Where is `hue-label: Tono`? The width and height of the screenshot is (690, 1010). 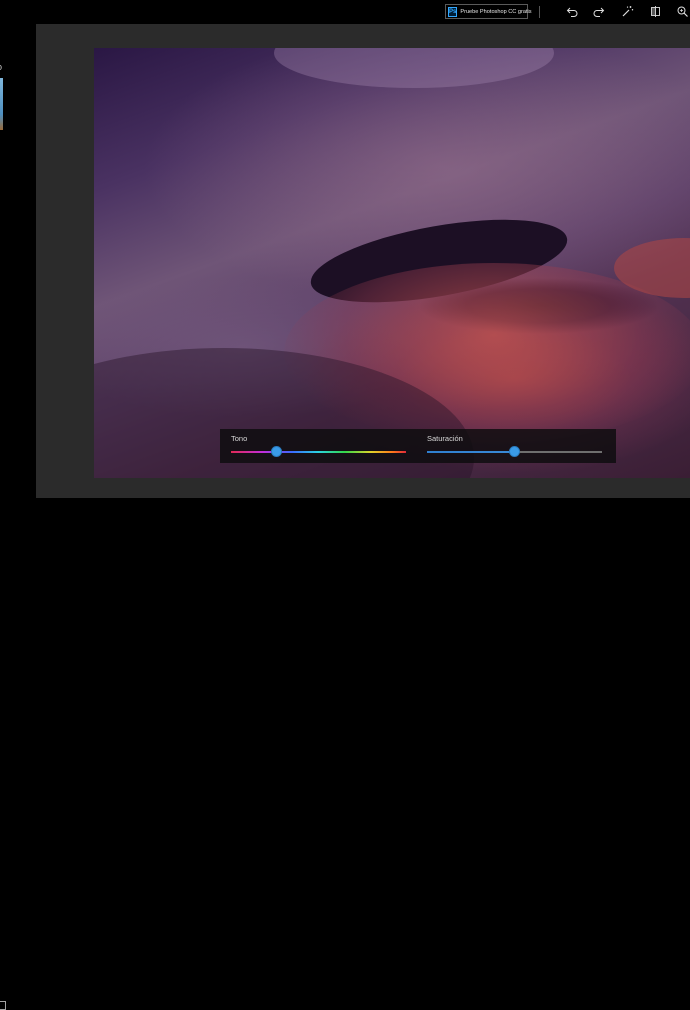 hue-label: Tono is located at coordinates (239, 438).